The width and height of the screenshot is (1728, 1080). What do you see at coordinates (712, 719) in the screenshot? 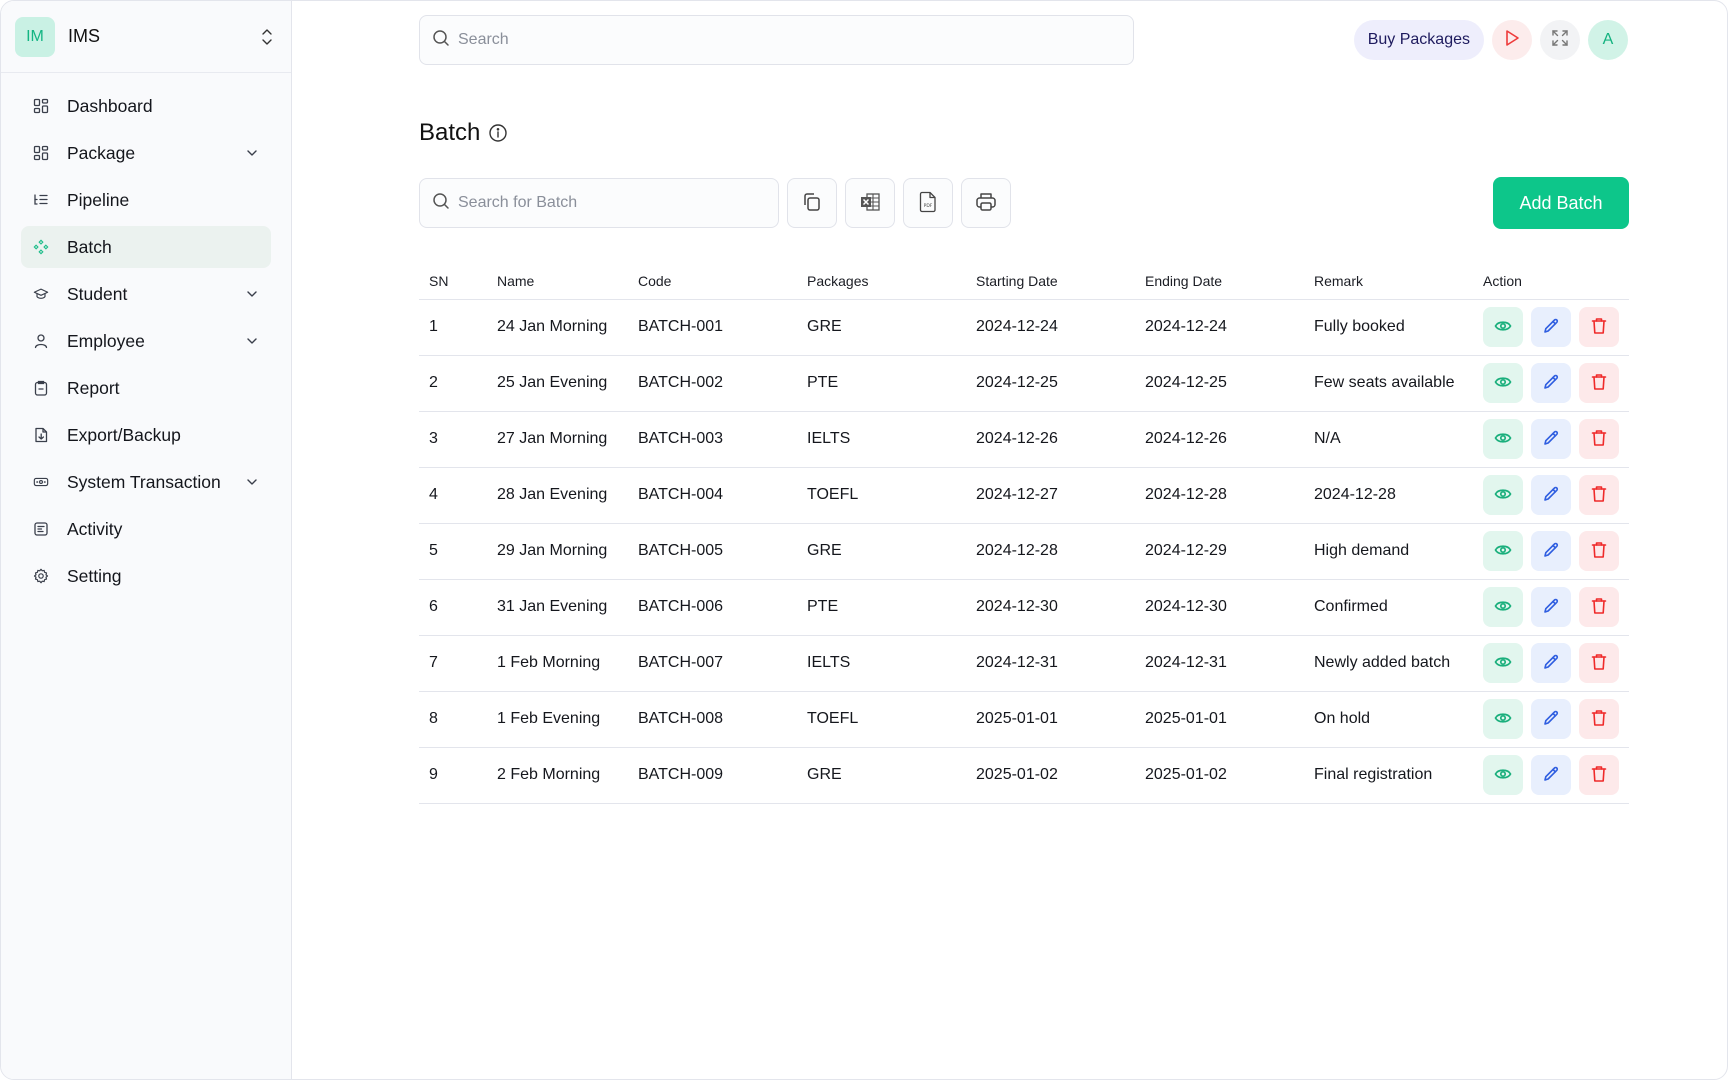
I see `cell-code: BATCH-008` at bounding box center [712, 719].